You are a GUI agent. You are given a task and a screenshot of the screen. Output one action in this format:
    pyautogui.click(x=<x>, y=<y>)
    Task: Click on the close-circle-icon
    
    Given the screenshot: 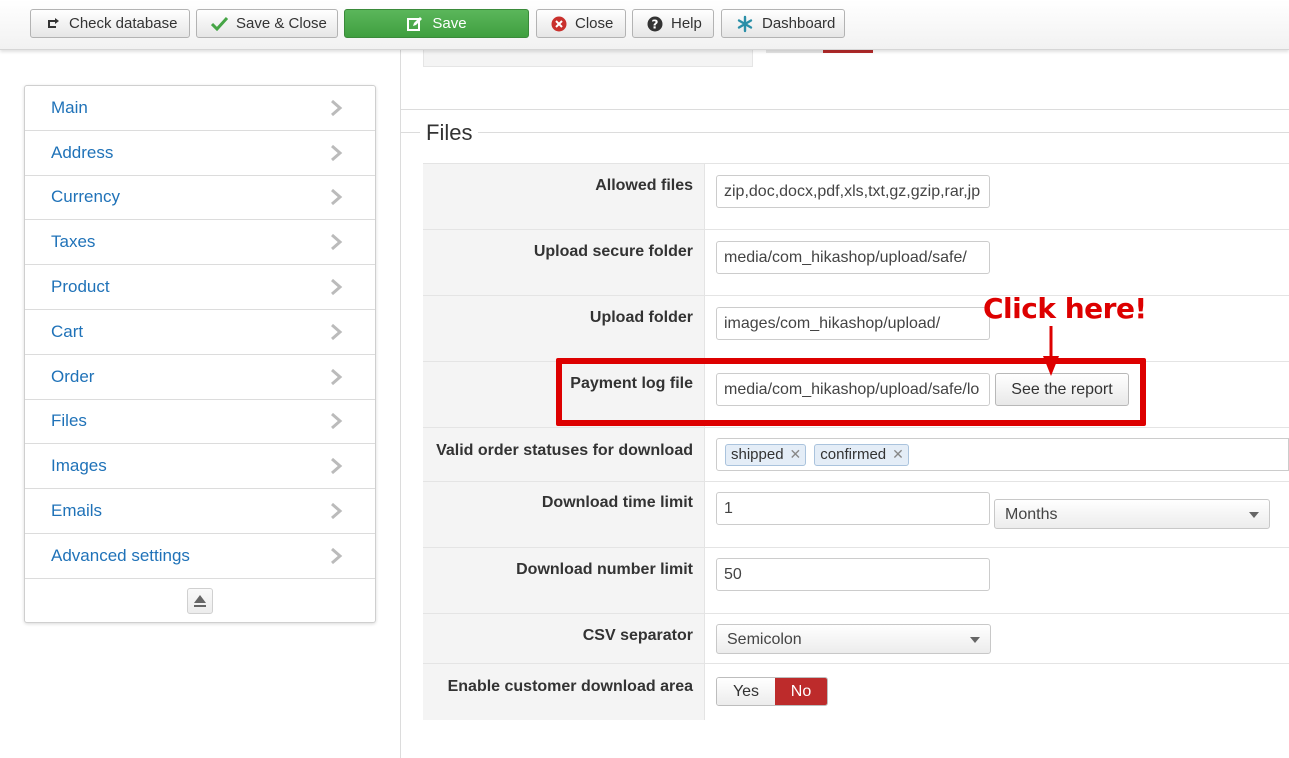 What is the action you would take?
    pyautogui.click(x=559, y=24)
    